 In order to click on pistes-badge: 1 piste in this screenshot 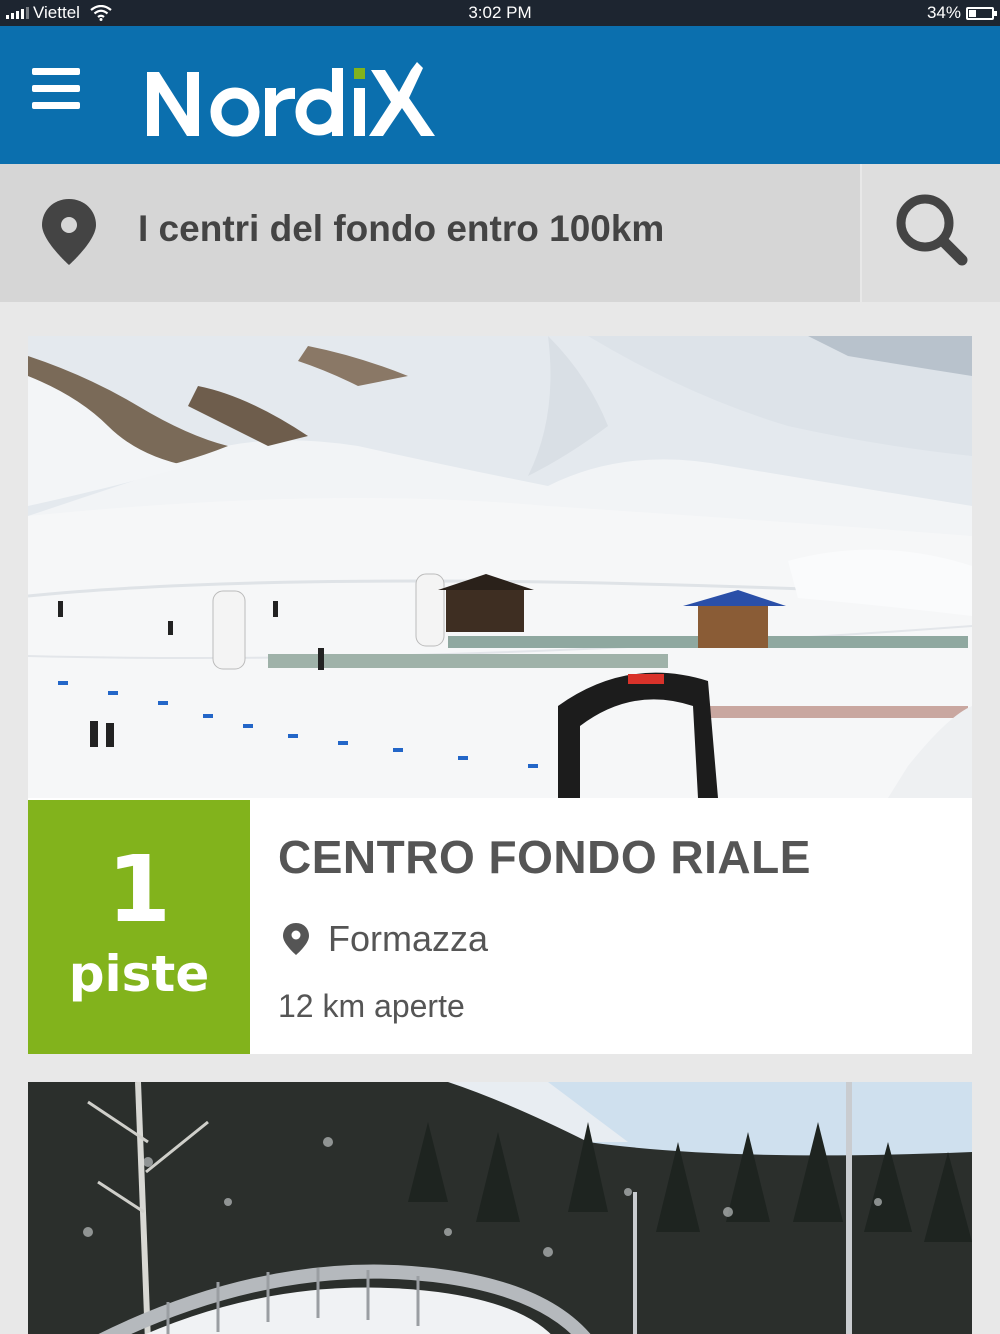, I will do `click(139, 927)`.